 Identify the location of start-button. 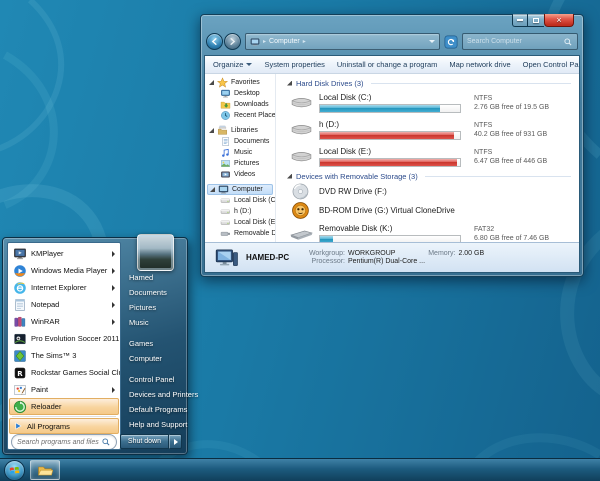
(14, 470).